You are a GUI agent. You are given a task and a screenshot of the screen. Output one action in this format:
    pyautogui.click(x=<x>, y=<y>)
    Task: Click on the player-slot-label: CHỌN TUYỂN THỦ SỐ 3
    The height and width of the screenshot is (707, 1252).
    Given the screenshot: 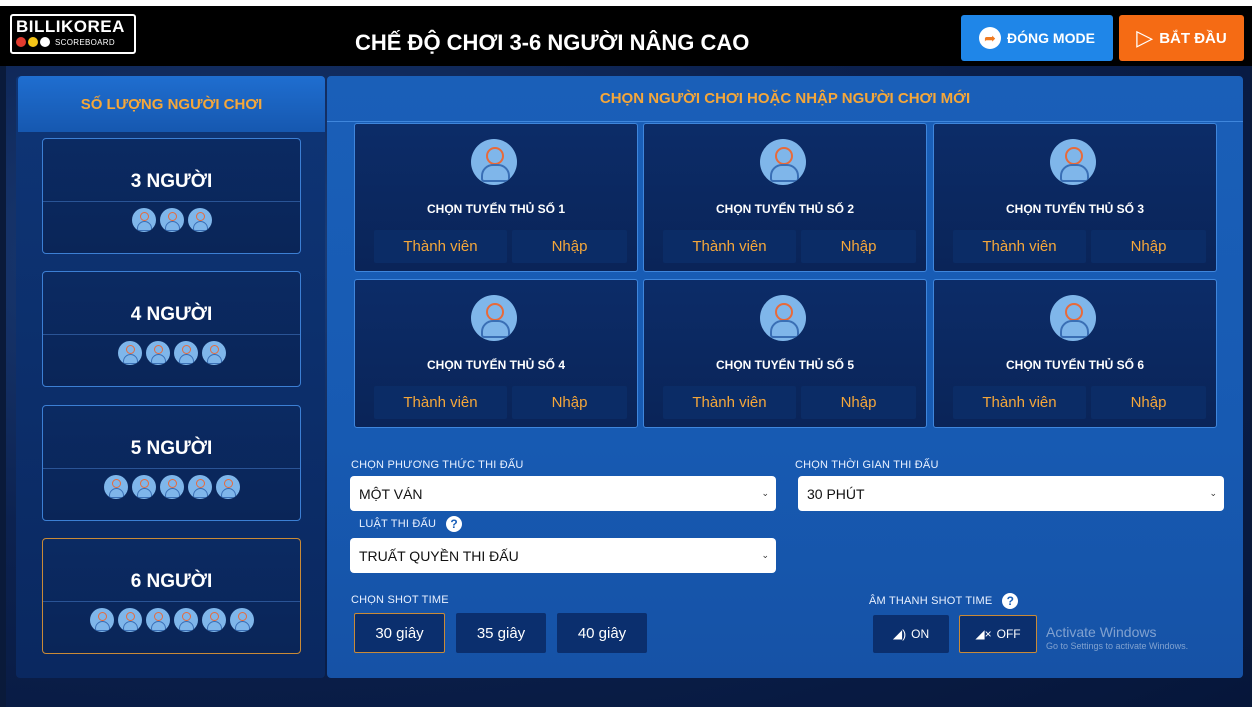 What is the action you would take?
    pyautogui.click(x=1074, y=209)
    